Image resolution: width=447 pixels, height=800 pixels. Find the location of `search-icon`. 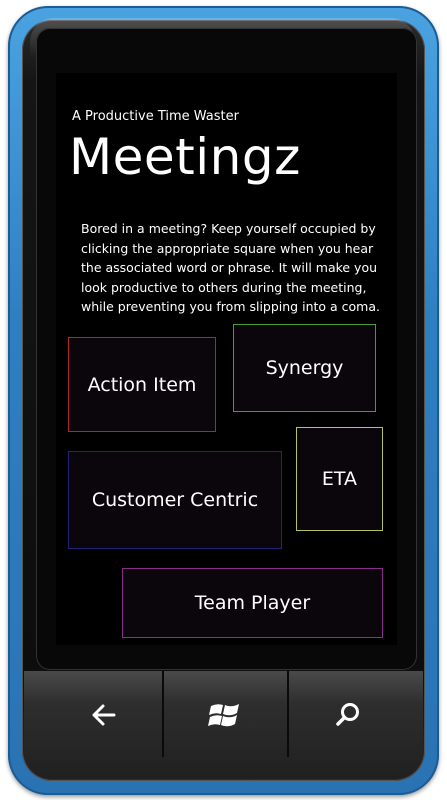

search-icon is located at coordinates (347, 714).